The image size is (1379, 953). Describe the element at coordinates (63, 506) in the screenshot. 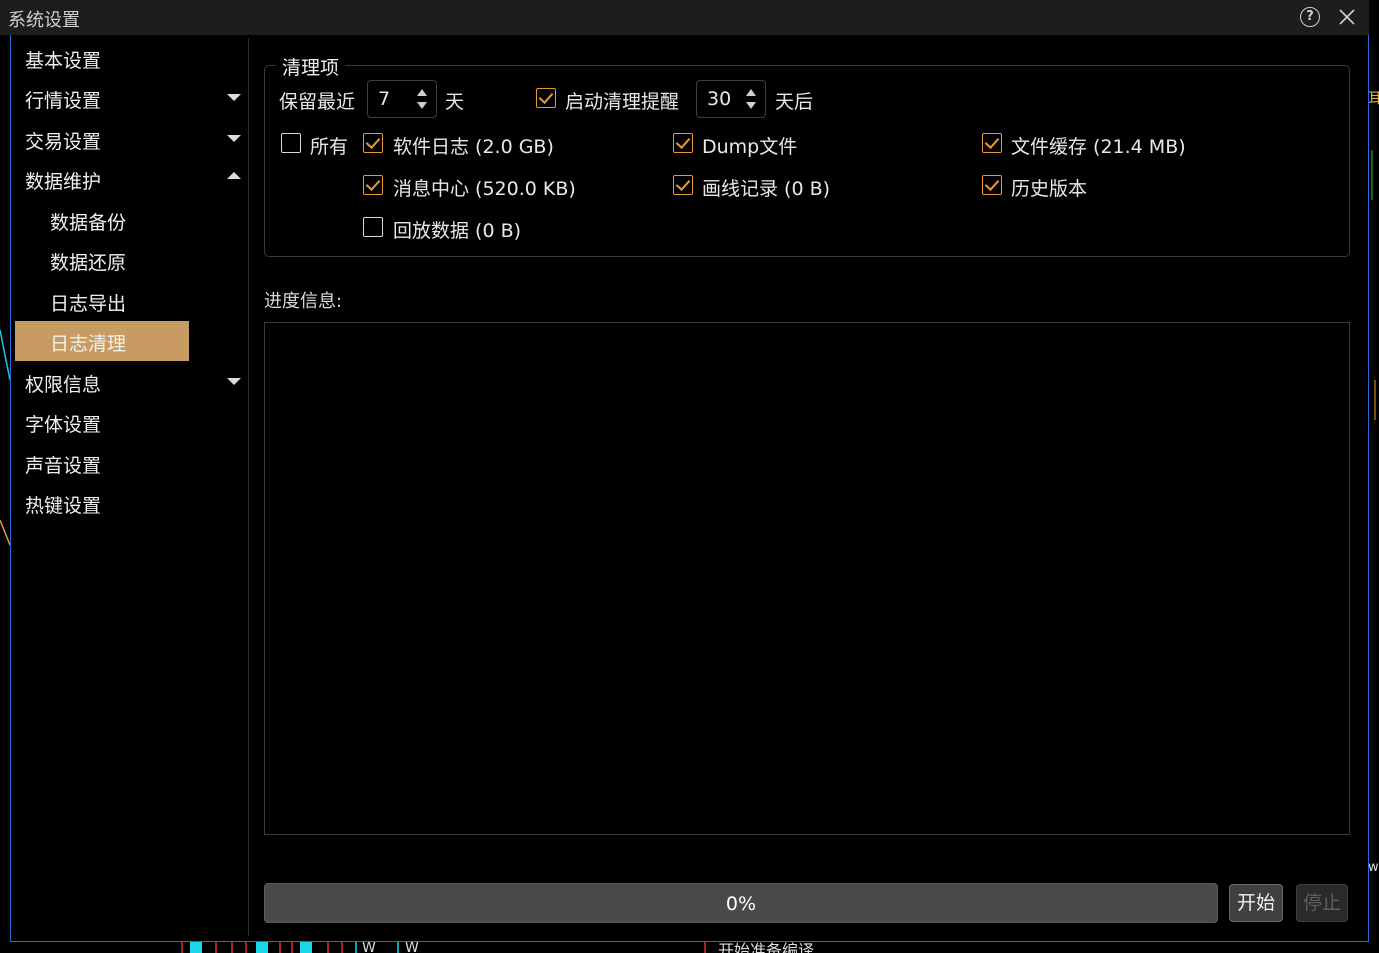

I see `sidebar-item-label: 热键设置` at that location.